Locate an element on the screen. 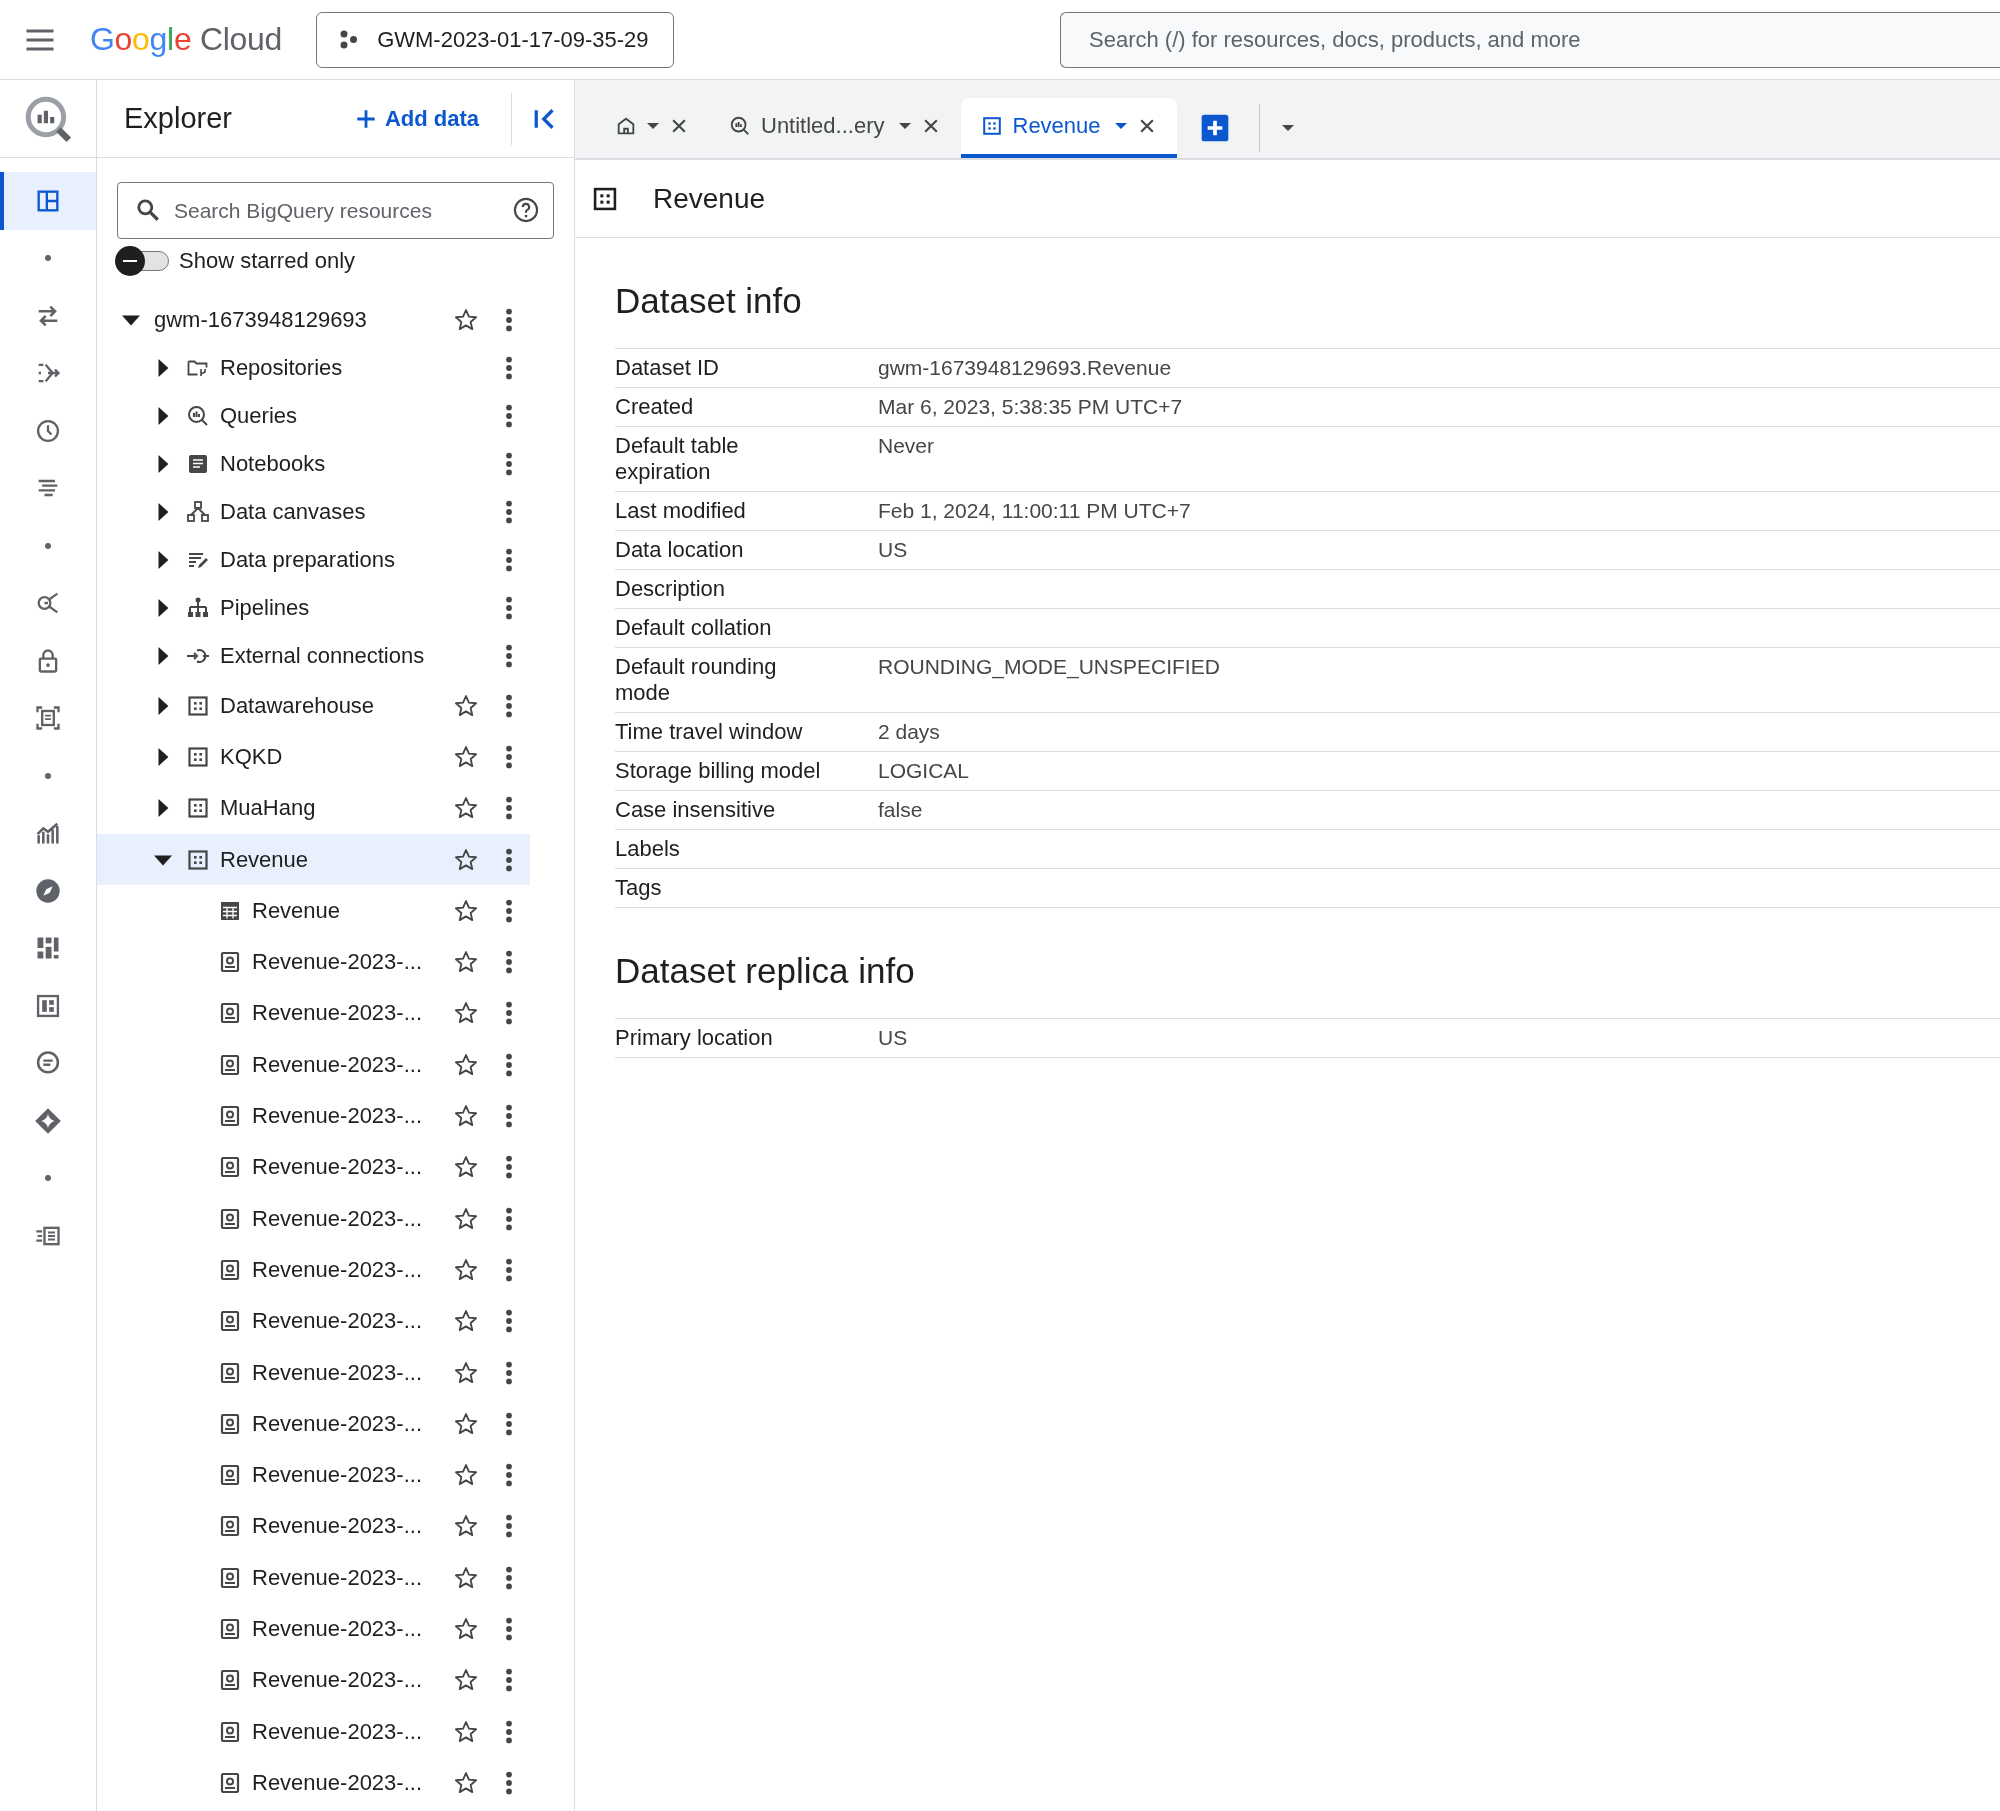  tree-item: Notebooks is located at coordinates (313, 464).